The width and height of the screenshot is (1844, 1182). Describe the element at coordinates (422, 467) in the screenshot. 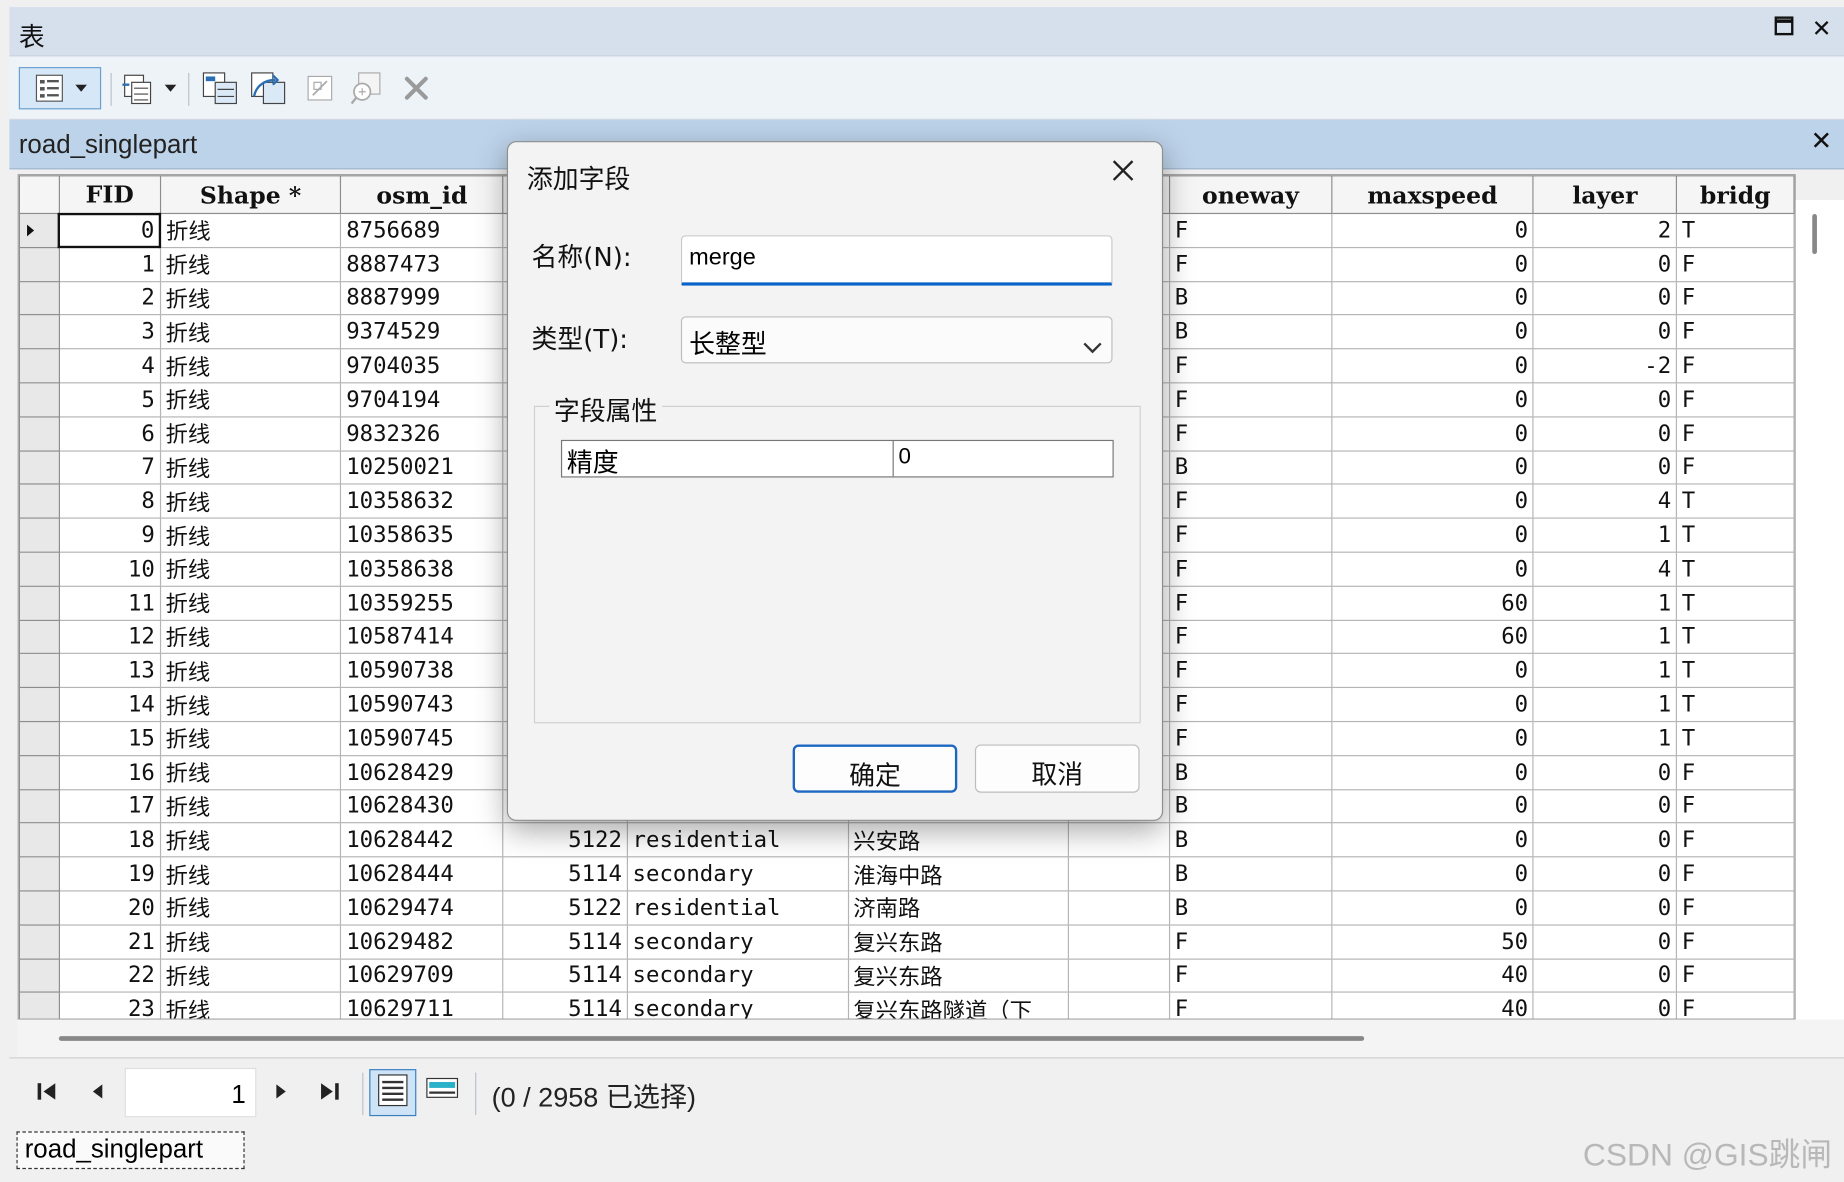

I see `table-cell: 10250021` at that location.